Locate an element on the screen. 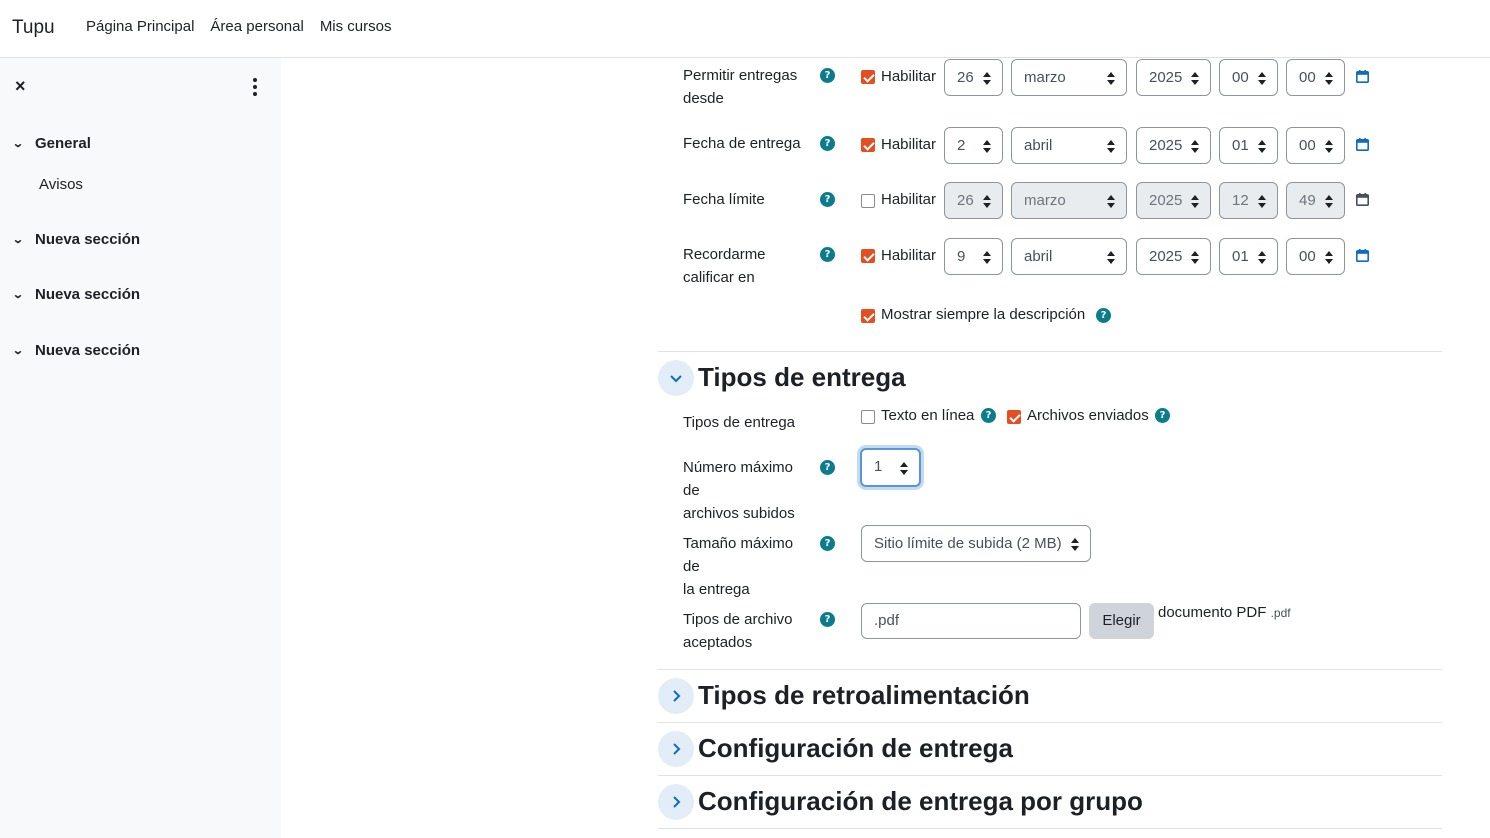 The image size is (1490, 838). label-line: Fecha de entrega is located at coordinates (742, 143).